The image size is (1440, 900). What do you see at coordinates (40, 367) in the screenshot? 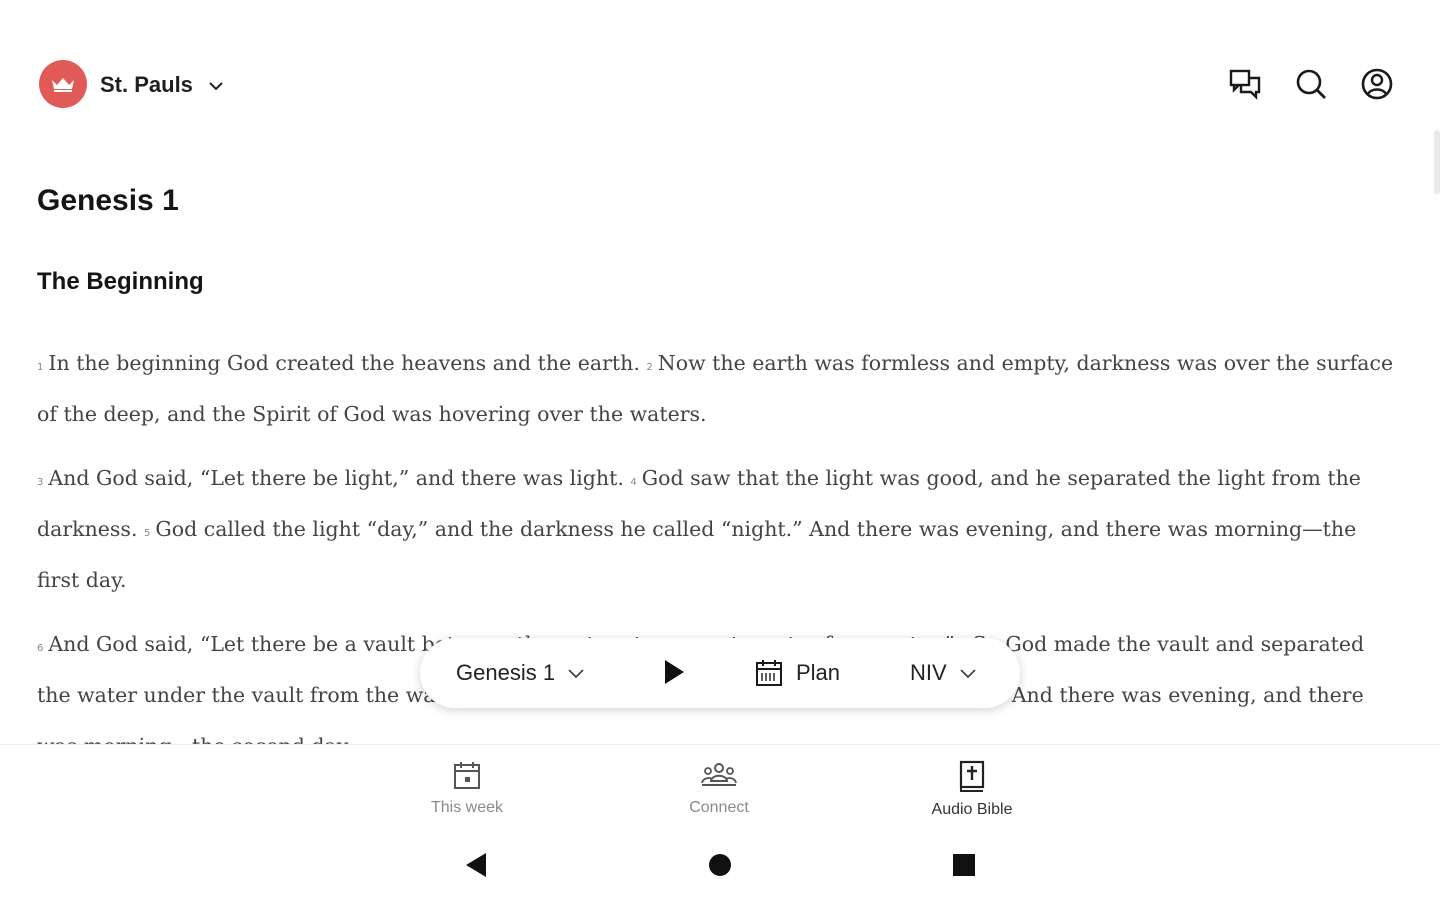
I see `verse-number: 1` at bounding box center [40, 367].